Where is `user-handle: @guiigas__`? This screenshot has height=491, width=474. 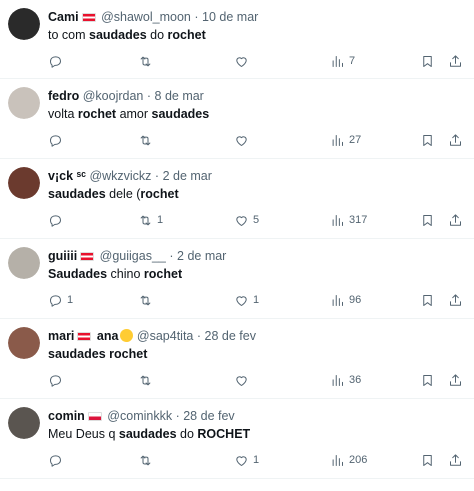
user-handle: @guiigas__ is located at coordinates (133, 256).